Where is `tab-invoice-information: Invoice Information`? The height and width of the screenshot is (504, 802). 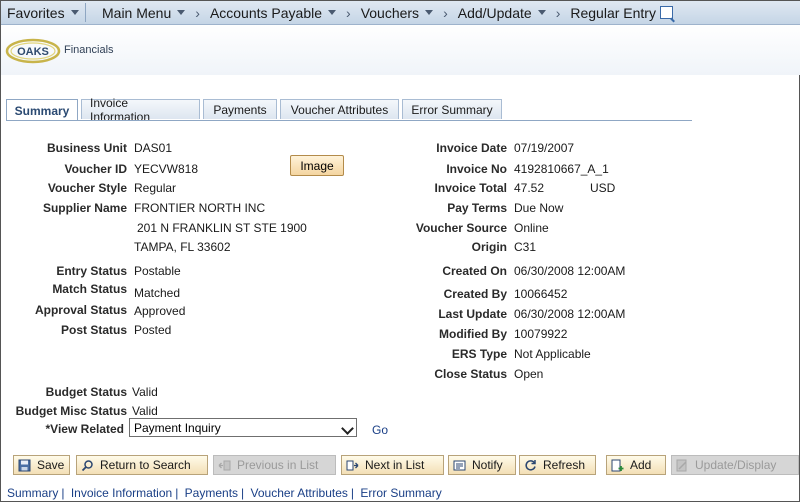 tab-invoice-information: Invoice Information is located at coordinates (140, 110).